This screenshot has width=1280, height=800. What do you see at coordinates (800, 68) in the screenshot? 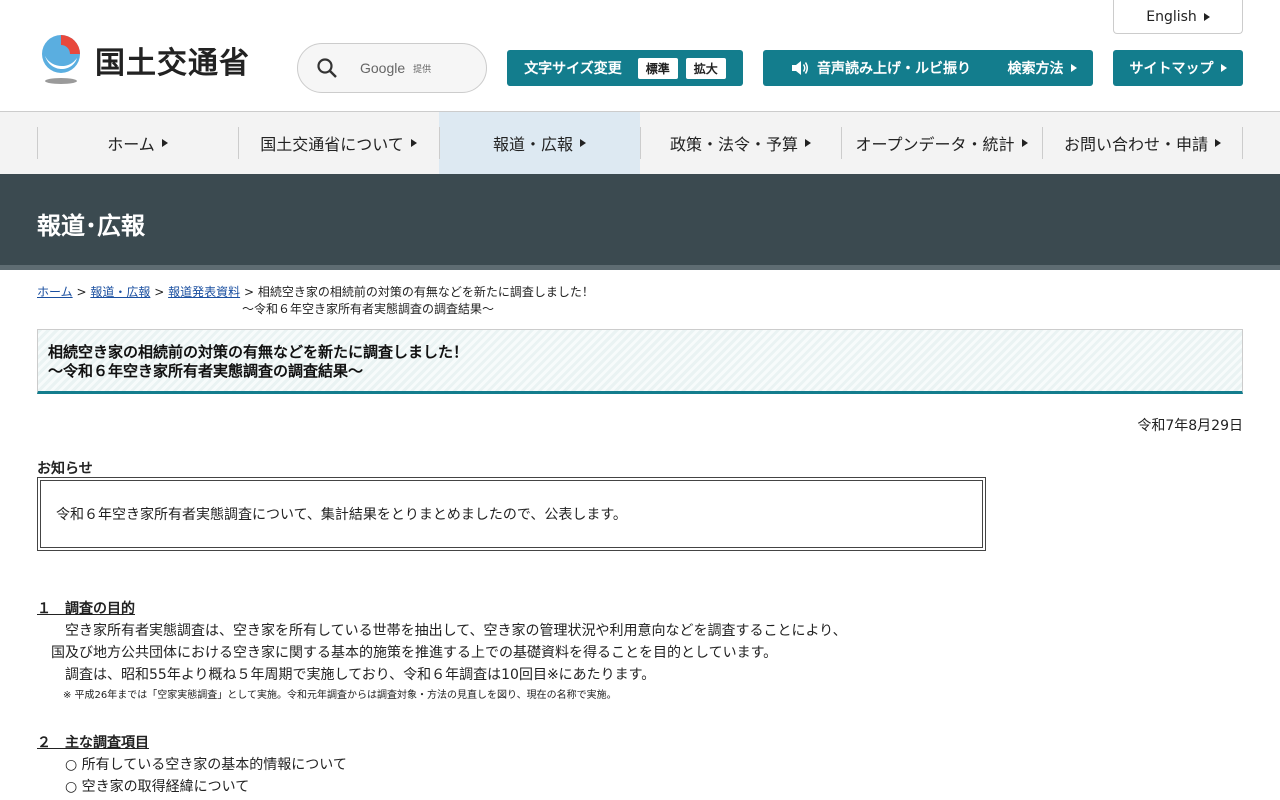
I see `speaker-icon` at bounding box center [800, 68].